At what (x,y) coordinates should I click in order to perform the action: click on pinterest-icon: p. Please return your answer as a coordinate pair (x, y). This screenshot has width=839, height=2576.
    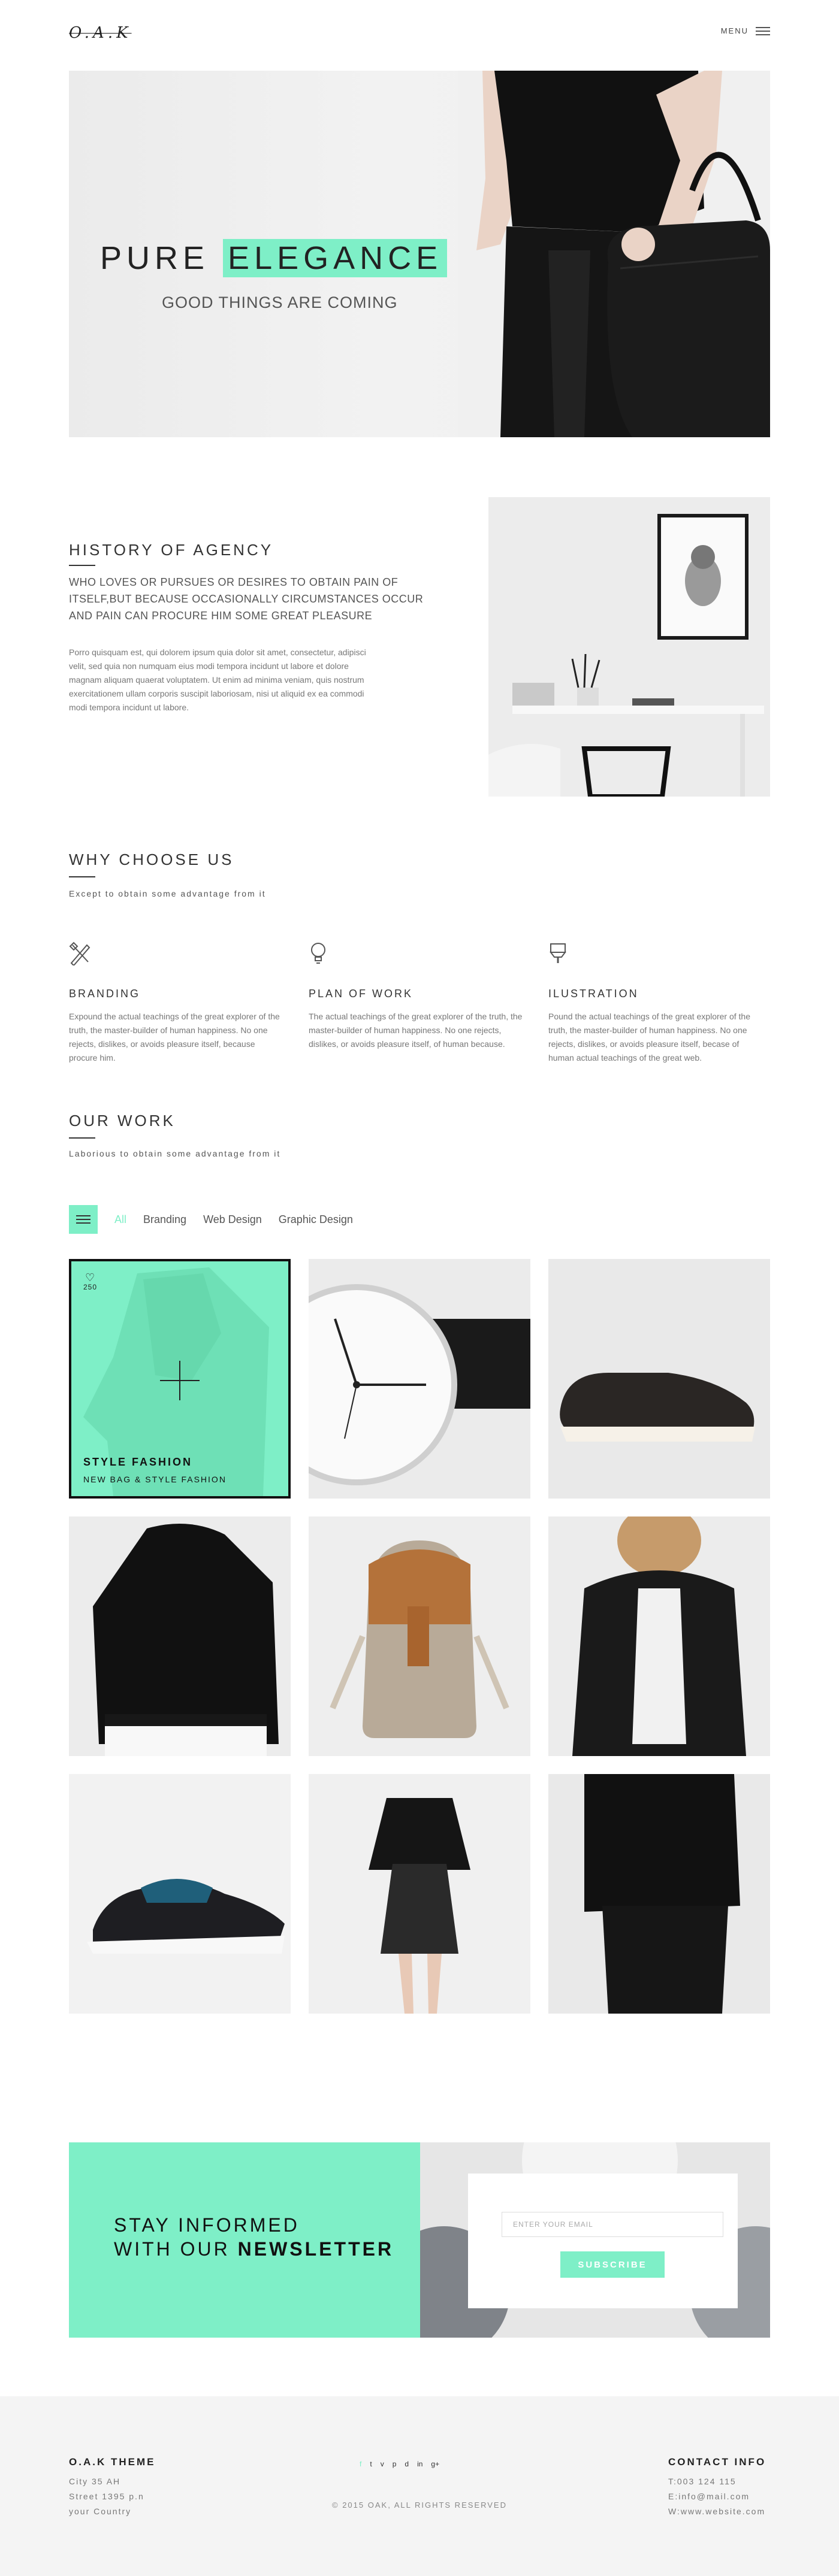
    Looking at the image, I should click on (395, 2464).